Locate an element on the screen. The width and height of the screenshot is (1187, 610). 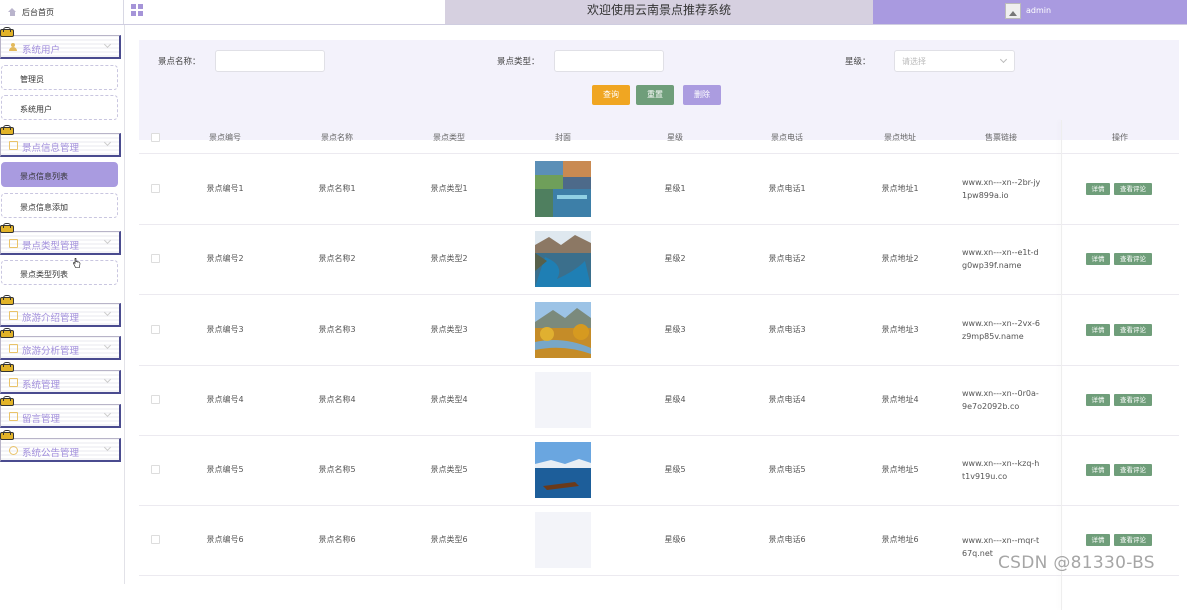
sidebar-group-label: 景点信息管理 is located at coordinates (51, 148).